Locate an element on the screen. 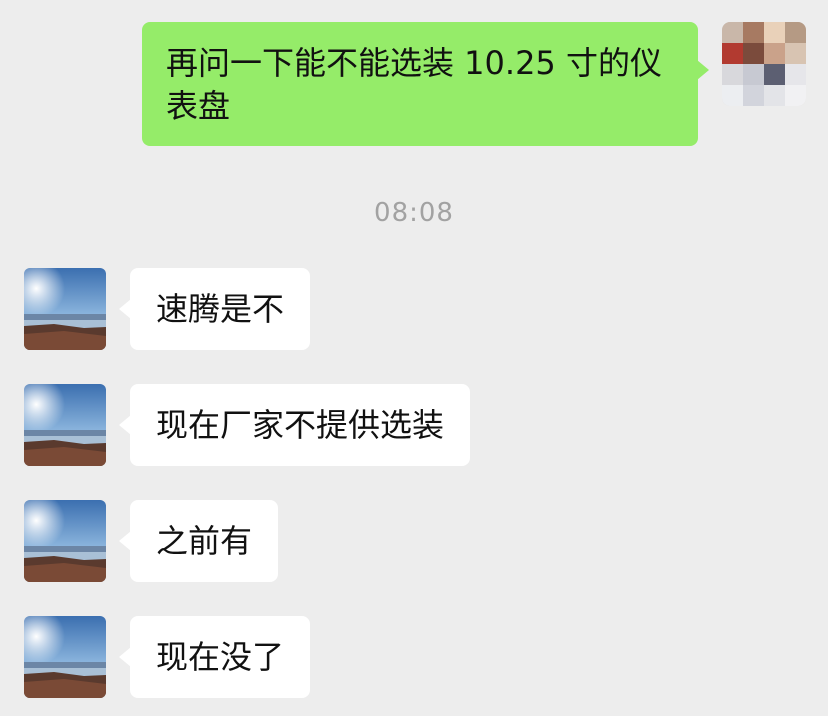 This screenshot has height=716, width=828. pixelated-avatar-image is located at coordinates (764, 64).